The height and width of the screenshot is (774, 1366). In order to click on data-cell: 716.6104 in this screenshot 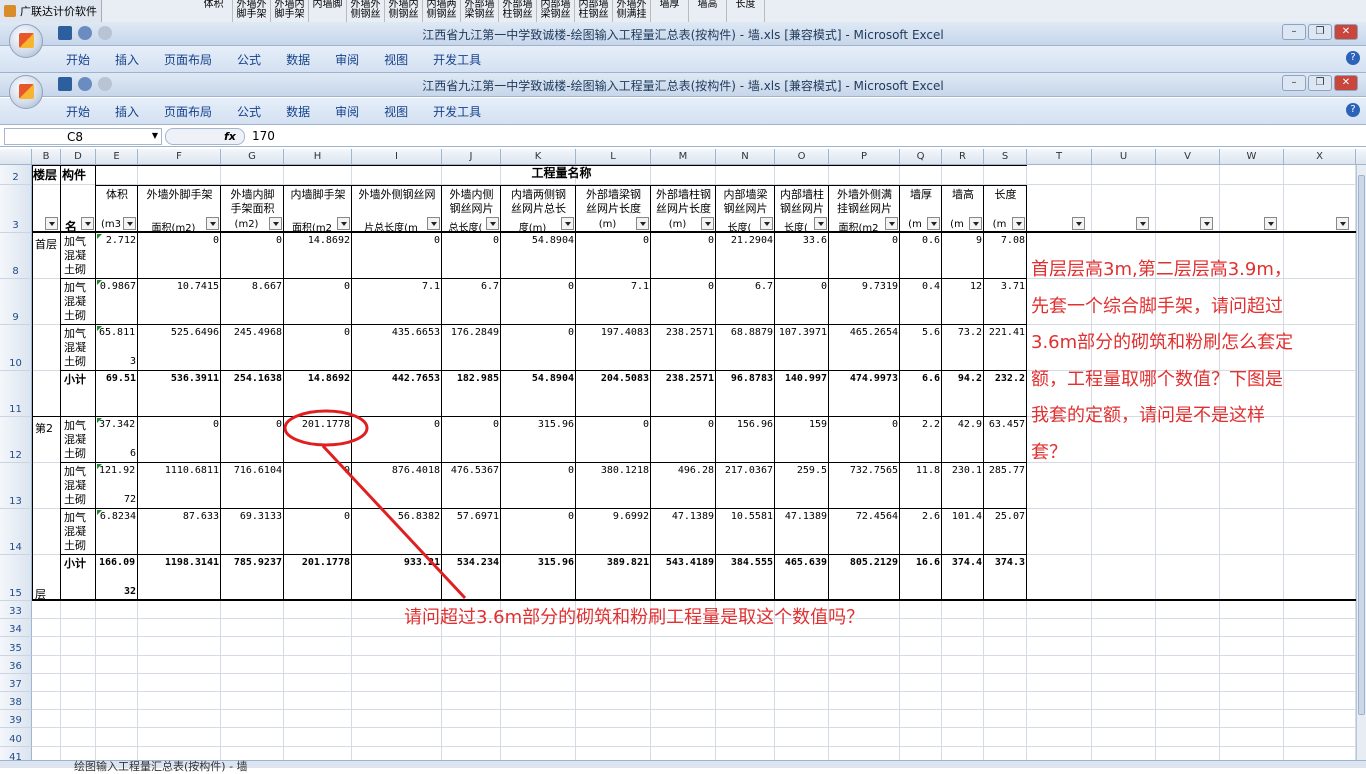, I will do `click(252, 470)`.